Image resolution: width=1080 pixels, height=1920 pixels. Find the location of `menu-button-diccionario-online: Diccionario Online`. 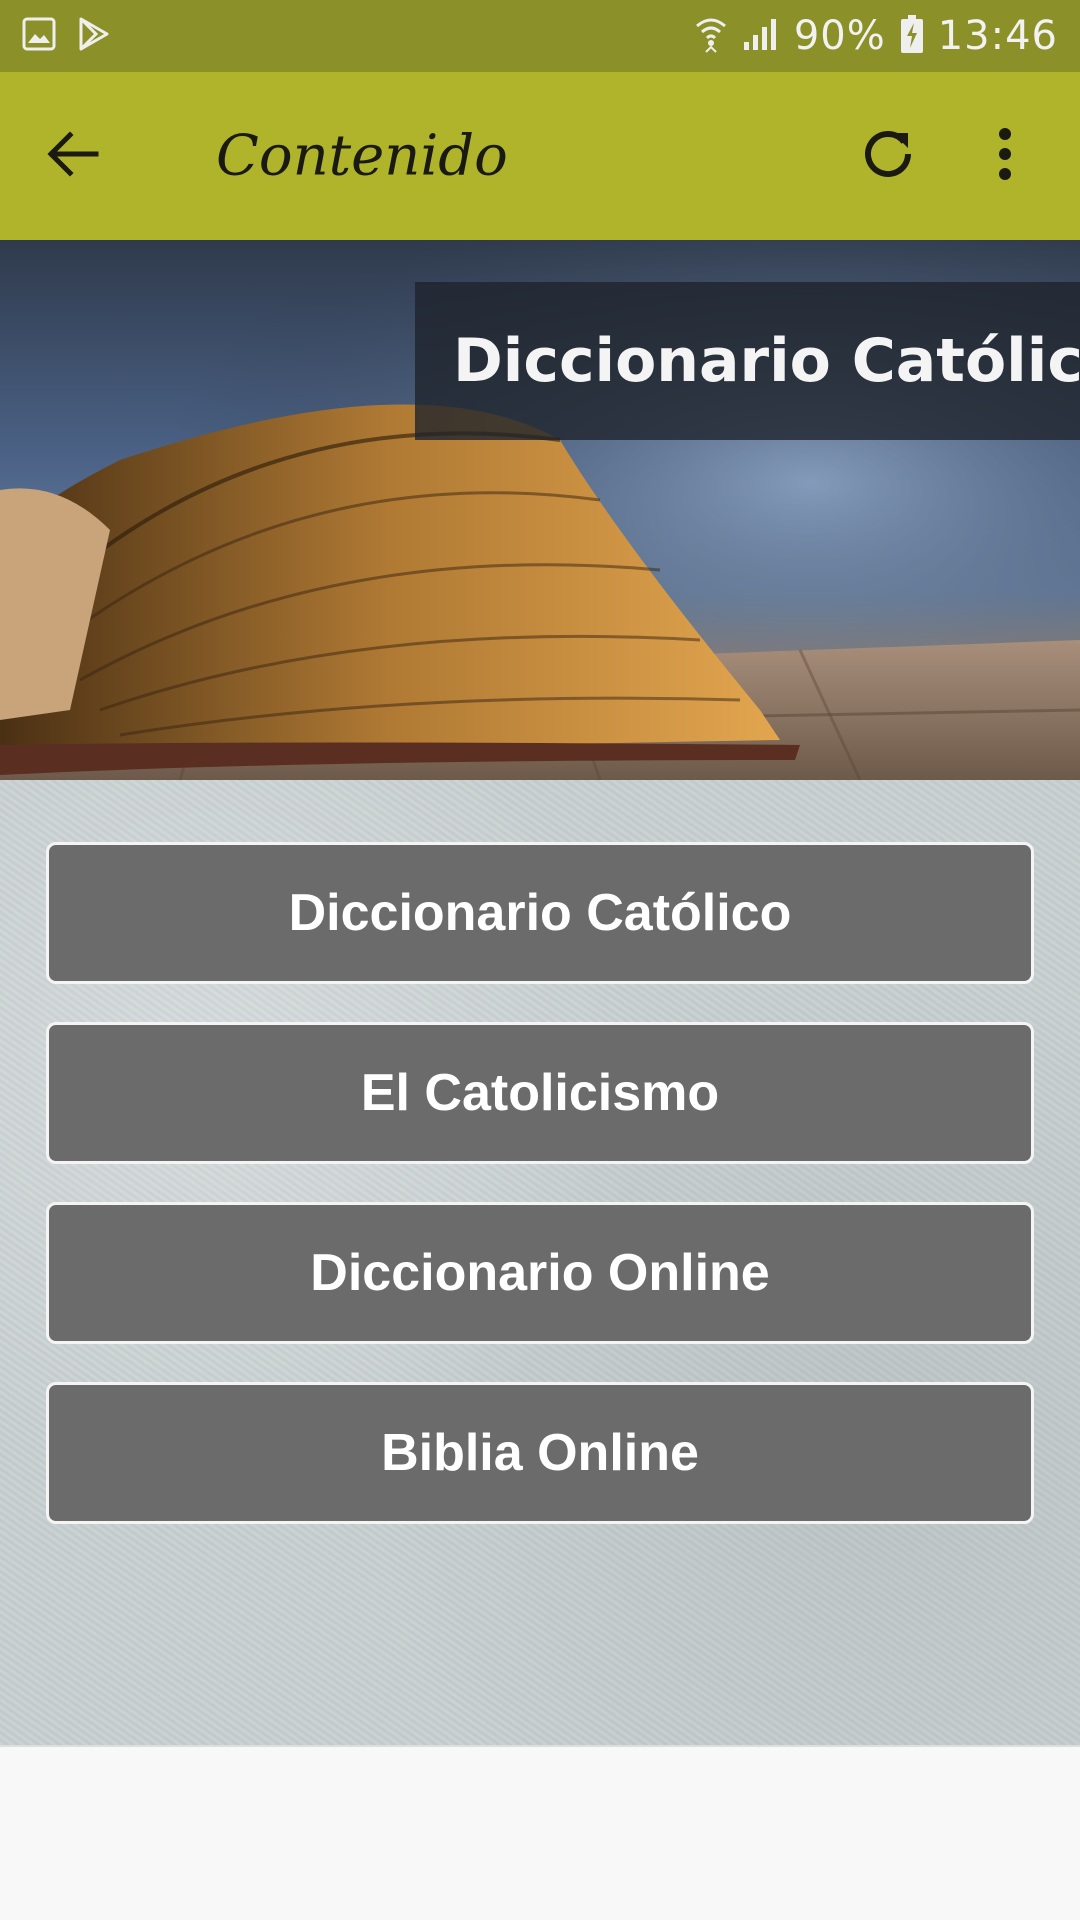

menu-button-diccionario-online: Diccionario Online is located at coordinates (540, 1273).